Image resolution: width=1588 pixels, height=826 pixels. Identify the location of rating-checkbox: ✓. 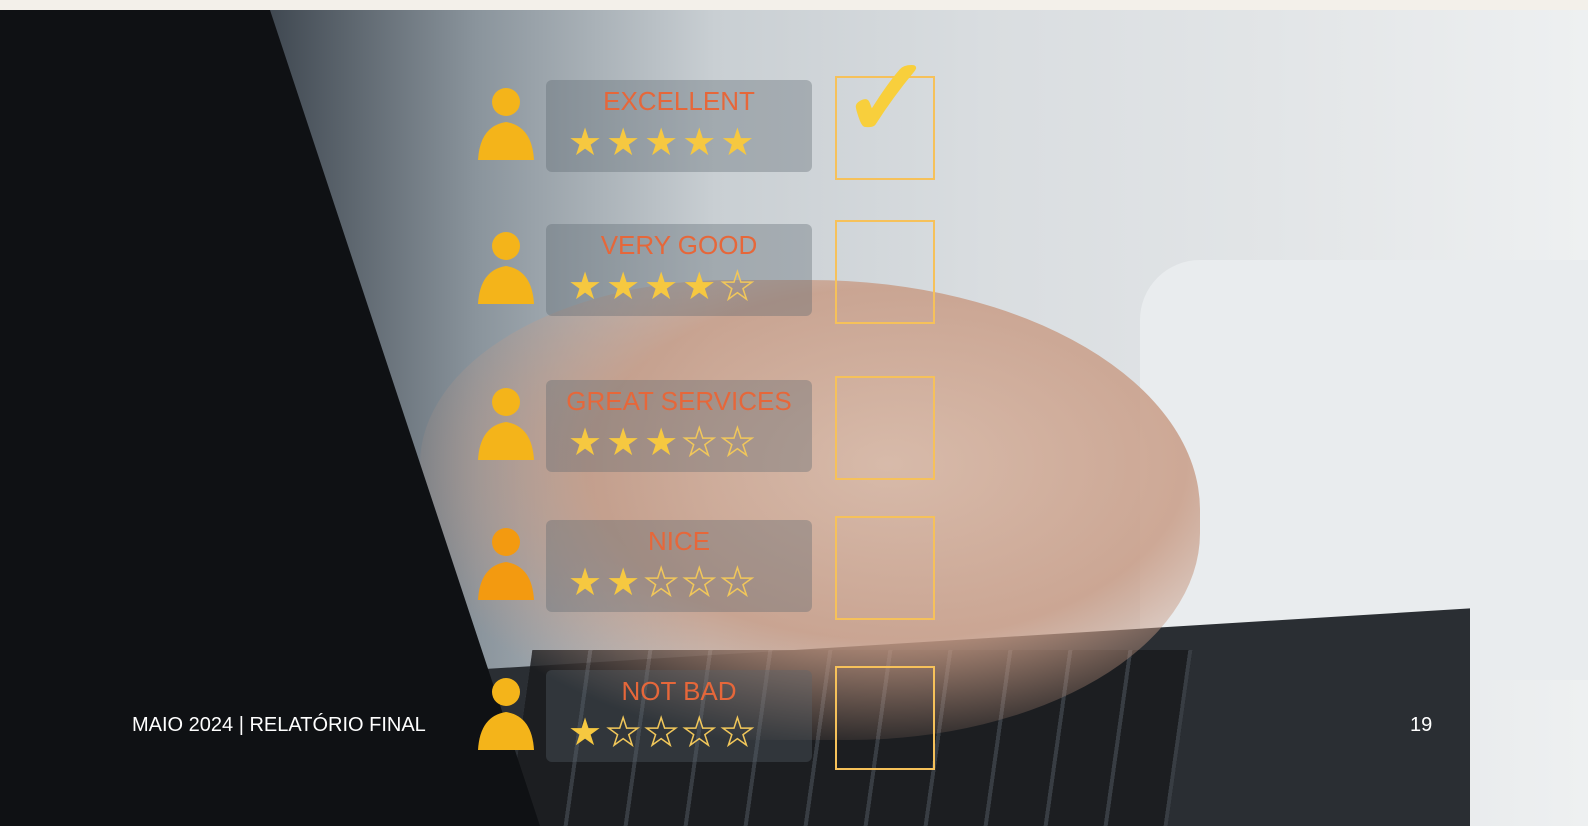
(885, 112).